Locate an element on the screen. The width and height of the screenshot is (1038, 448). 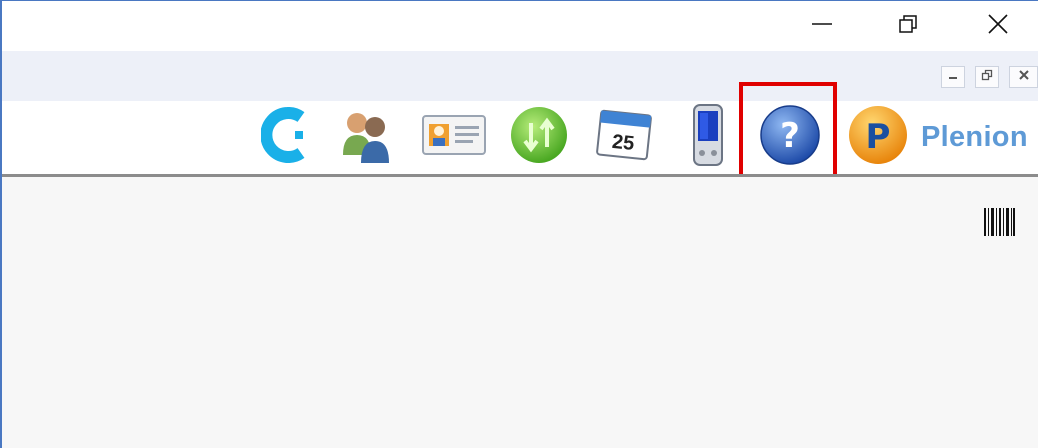
window-close-button is located at coordinates (998, 26).